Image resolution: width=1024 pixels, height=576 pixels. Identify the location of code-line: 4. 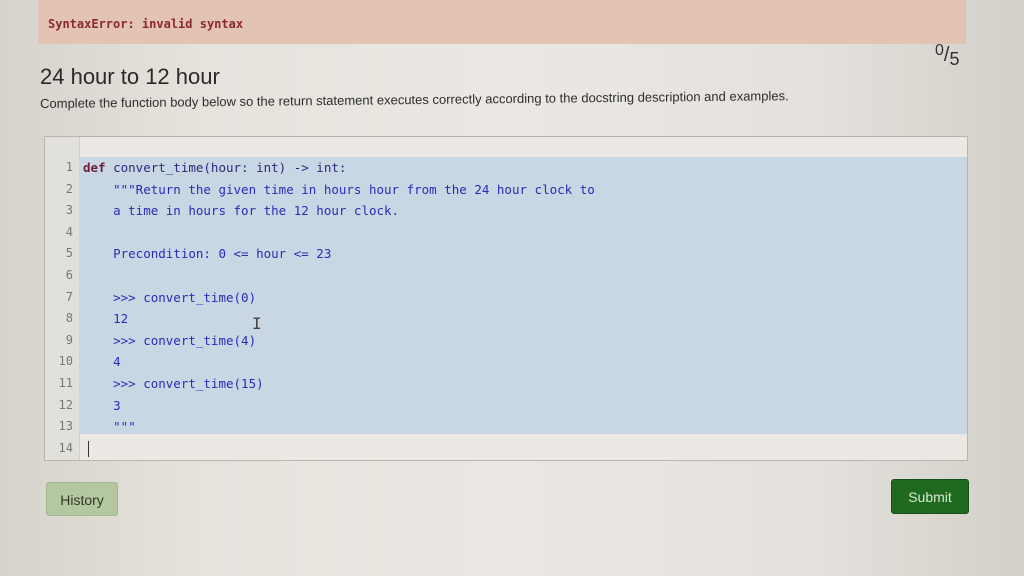
(506, 232).